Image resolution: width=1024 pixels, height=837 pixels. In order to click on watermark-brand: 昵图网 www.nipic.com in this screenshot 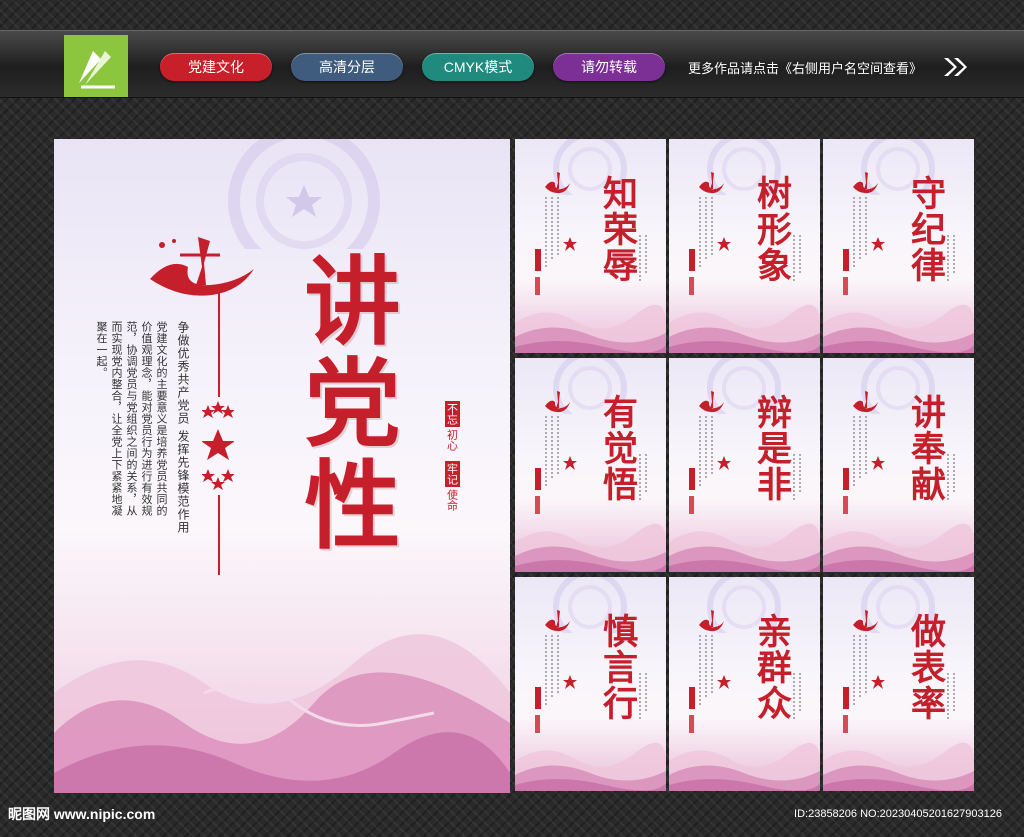, I will do `click(82, 814)`.